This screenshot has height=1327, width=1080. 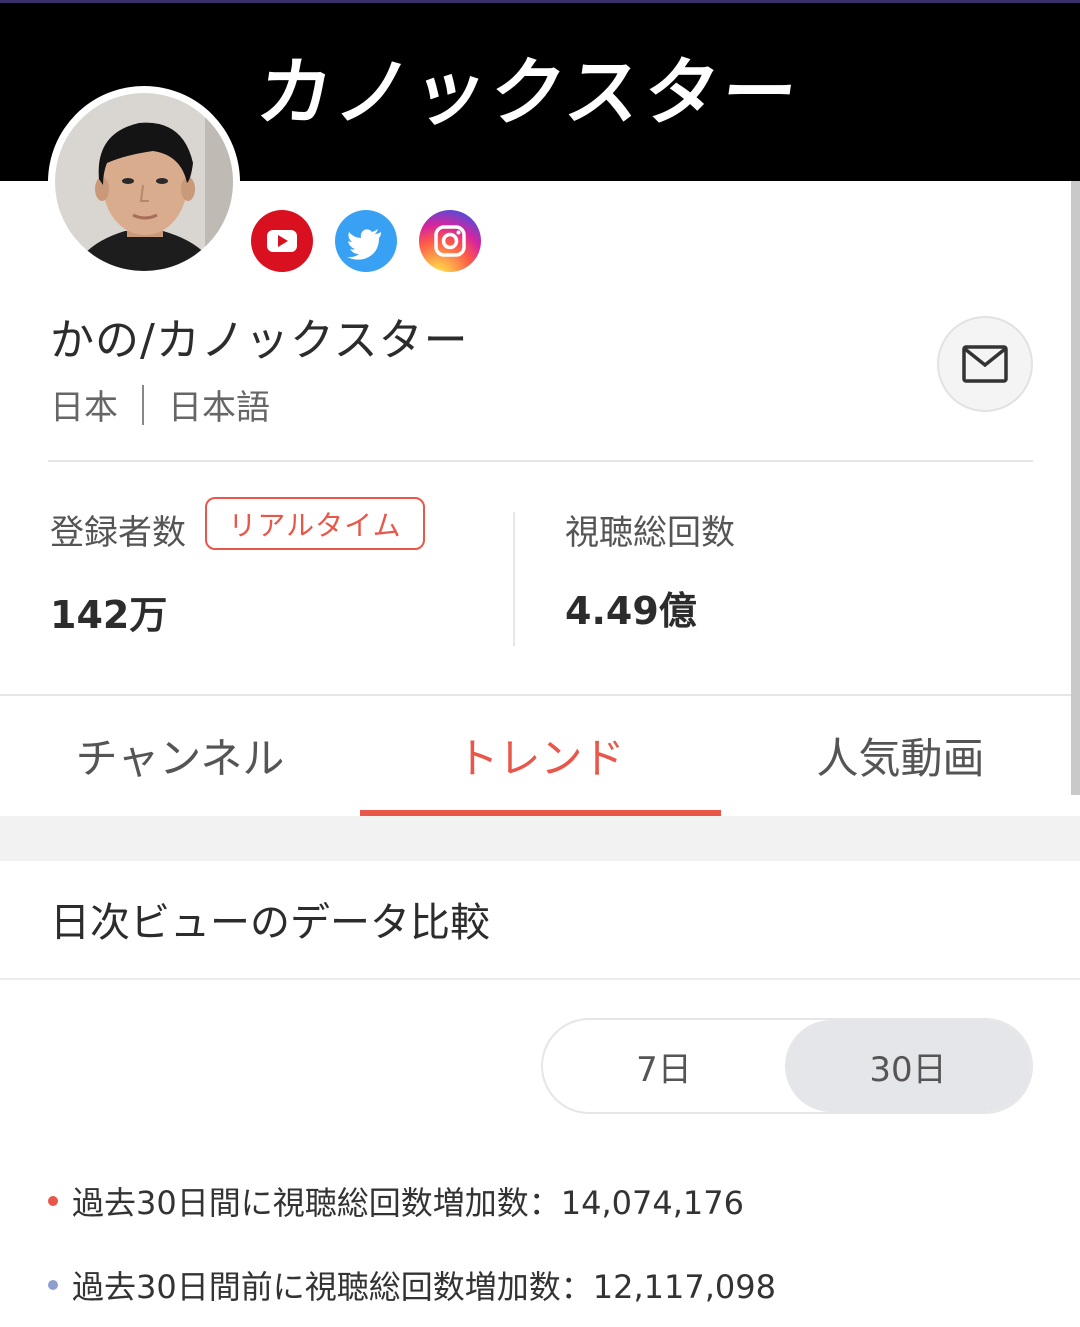 I want to click on instagram-icon, so click(x=450, y=241).